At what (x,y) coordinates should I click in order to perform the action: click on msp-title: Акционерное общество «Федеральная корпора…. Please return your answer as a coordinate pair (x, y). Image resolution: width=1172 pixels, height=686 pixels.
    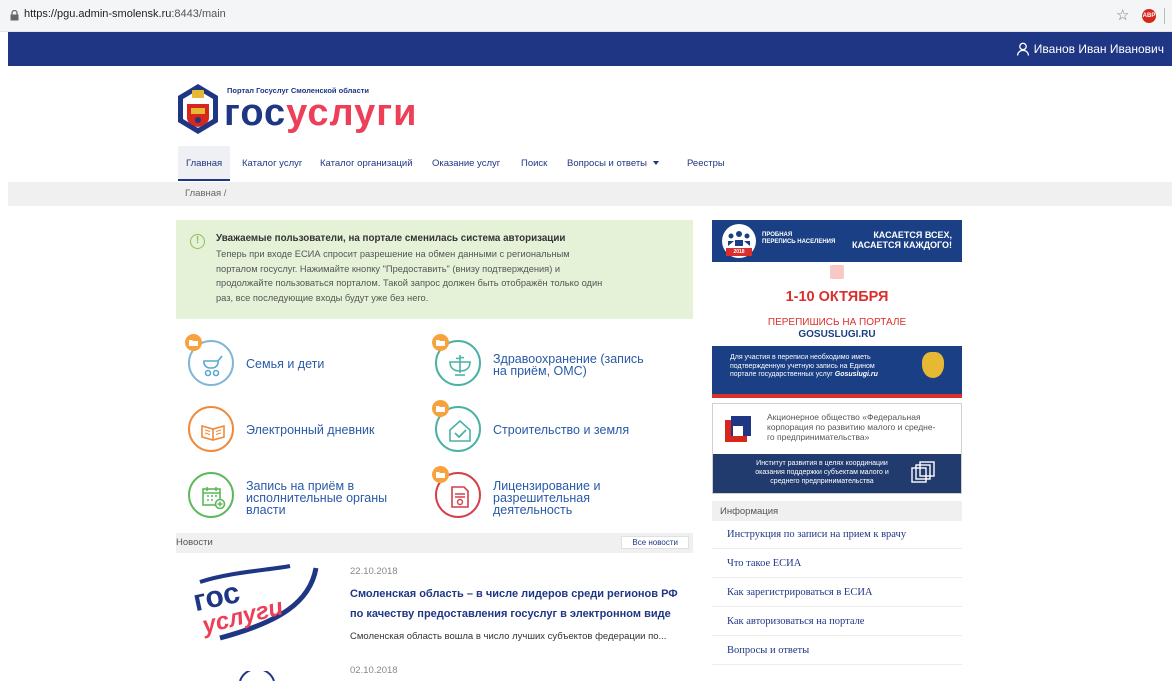
    Looking at the image, I should click on (851, 427).